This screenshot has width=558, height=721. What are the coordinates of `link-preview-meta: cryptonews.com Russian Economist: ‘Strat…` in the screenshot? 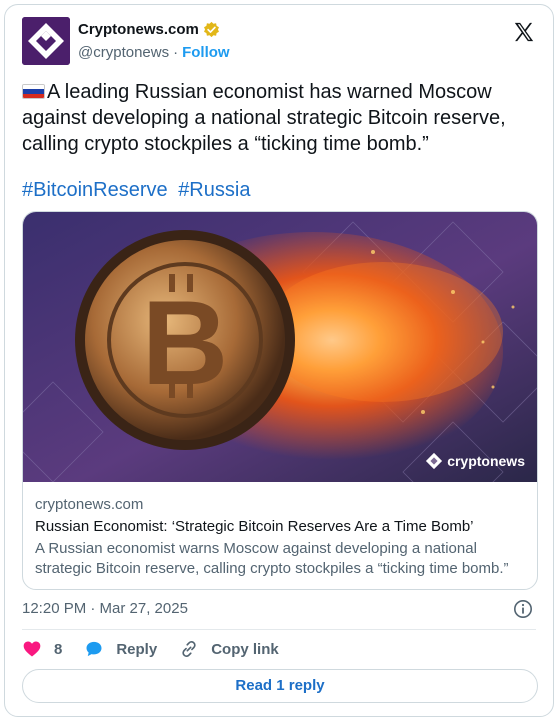 It's located at (282, 537).